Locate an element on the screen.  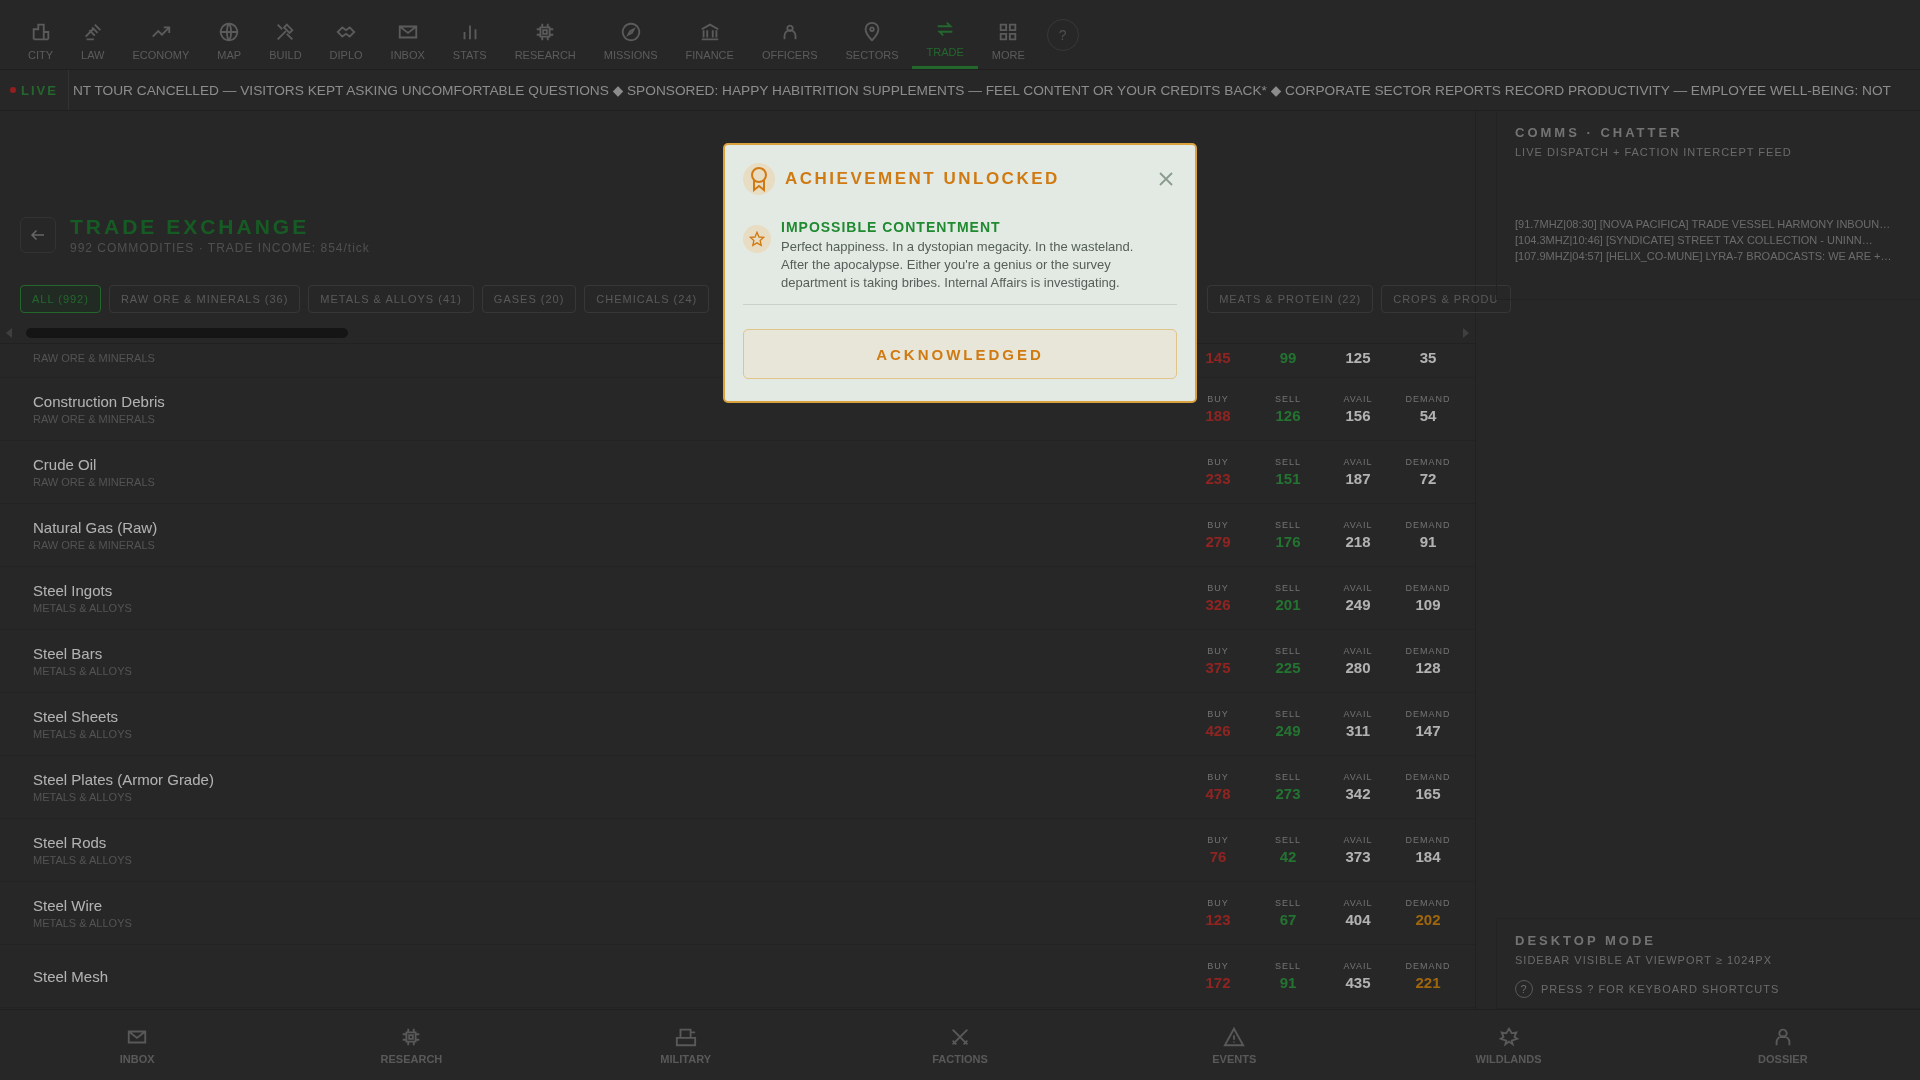
sell-price: 201 is located at coordinates (1288, 604).